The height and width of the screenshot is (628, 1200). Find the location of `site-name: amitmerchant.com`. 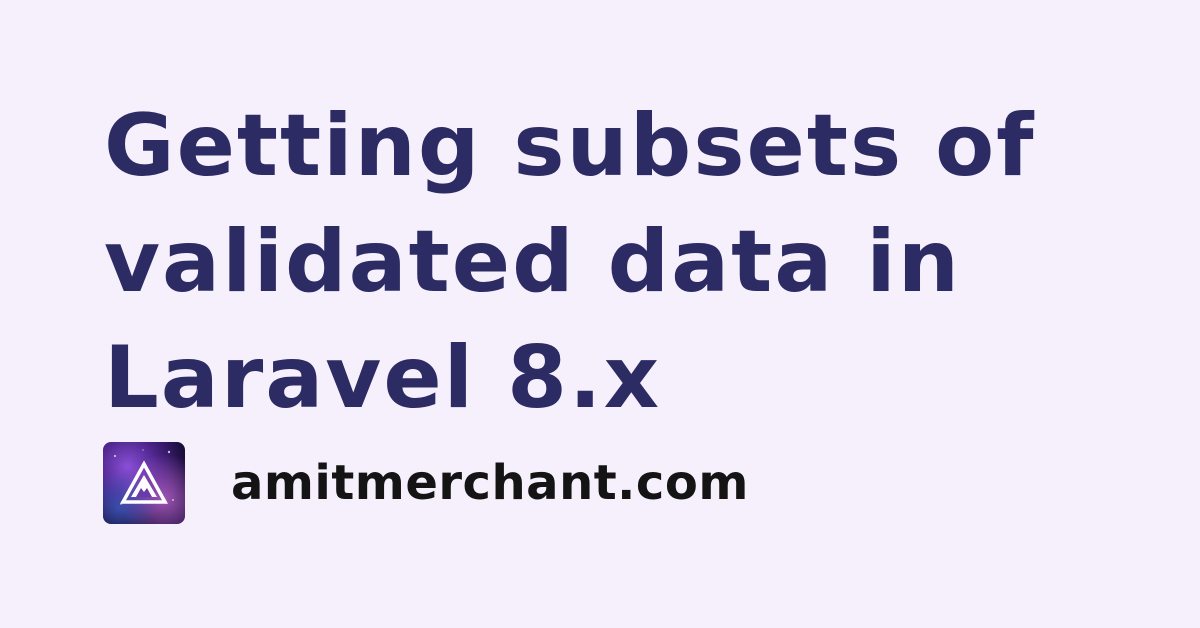

site-name: amitmerchant.com is located at coordinates (490, 483).